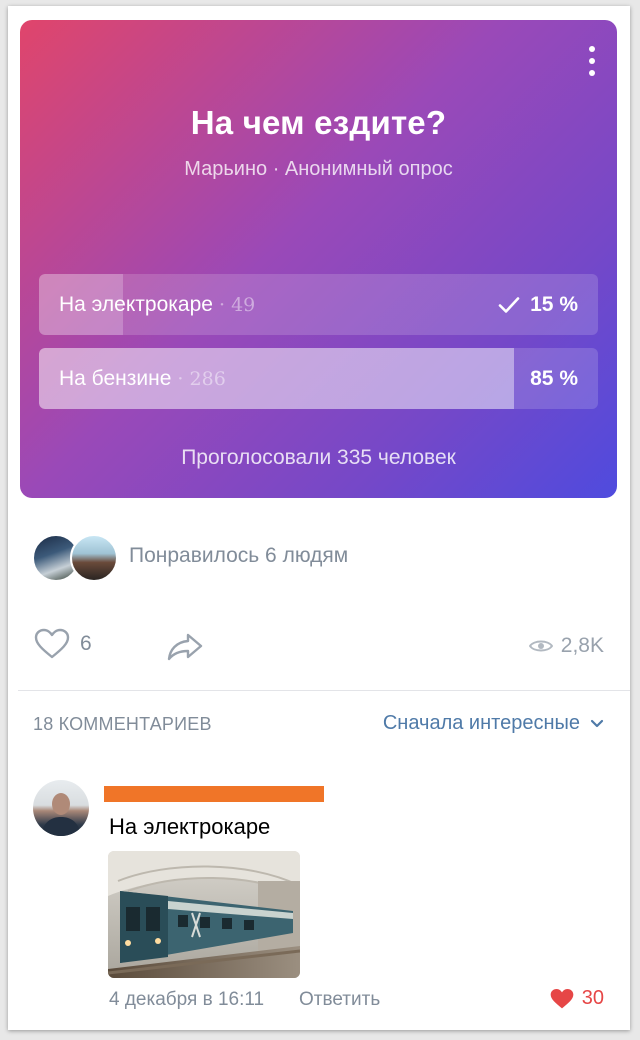 The height and width of the screenshot is (1040, 640). I want to click on poll-option-count: 49, so click(243, 305).